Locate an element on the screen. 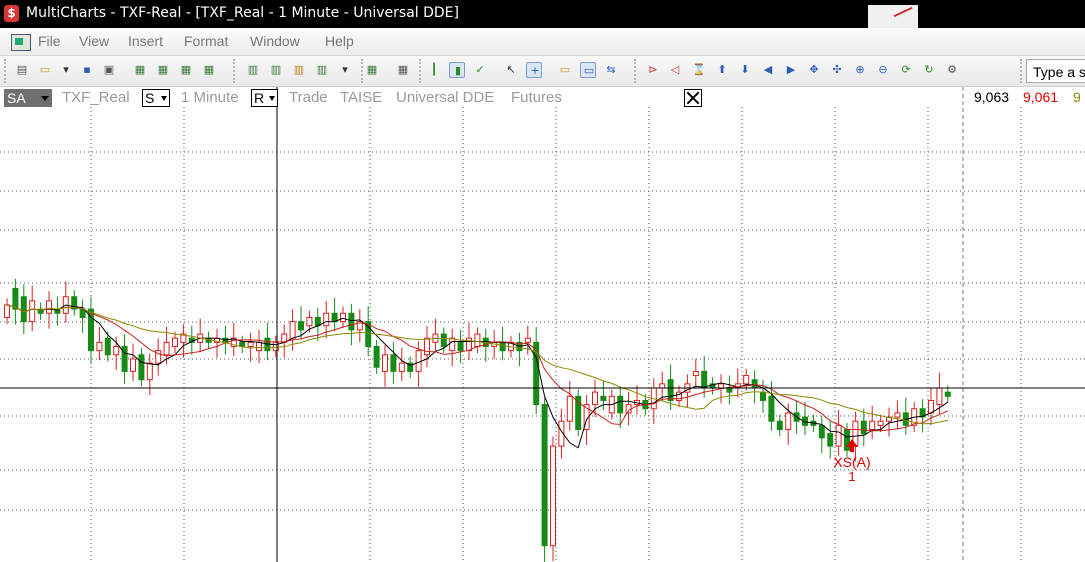  new-icon: ▤ is located at coordinates (22, 70).